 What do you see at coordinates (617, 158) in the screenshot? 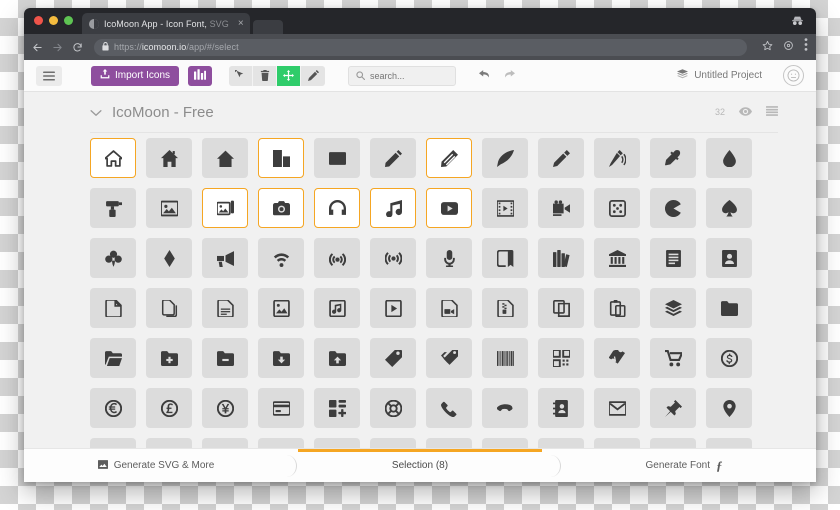
I see `icon-cell-blog` at bounding box center [617, 158].